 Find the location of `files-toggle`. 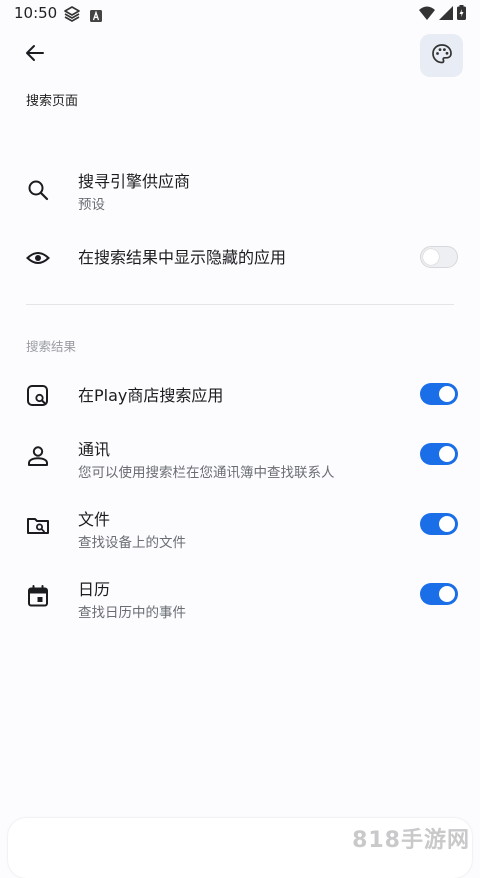

files-toggle is located at coordinates (439, 524).